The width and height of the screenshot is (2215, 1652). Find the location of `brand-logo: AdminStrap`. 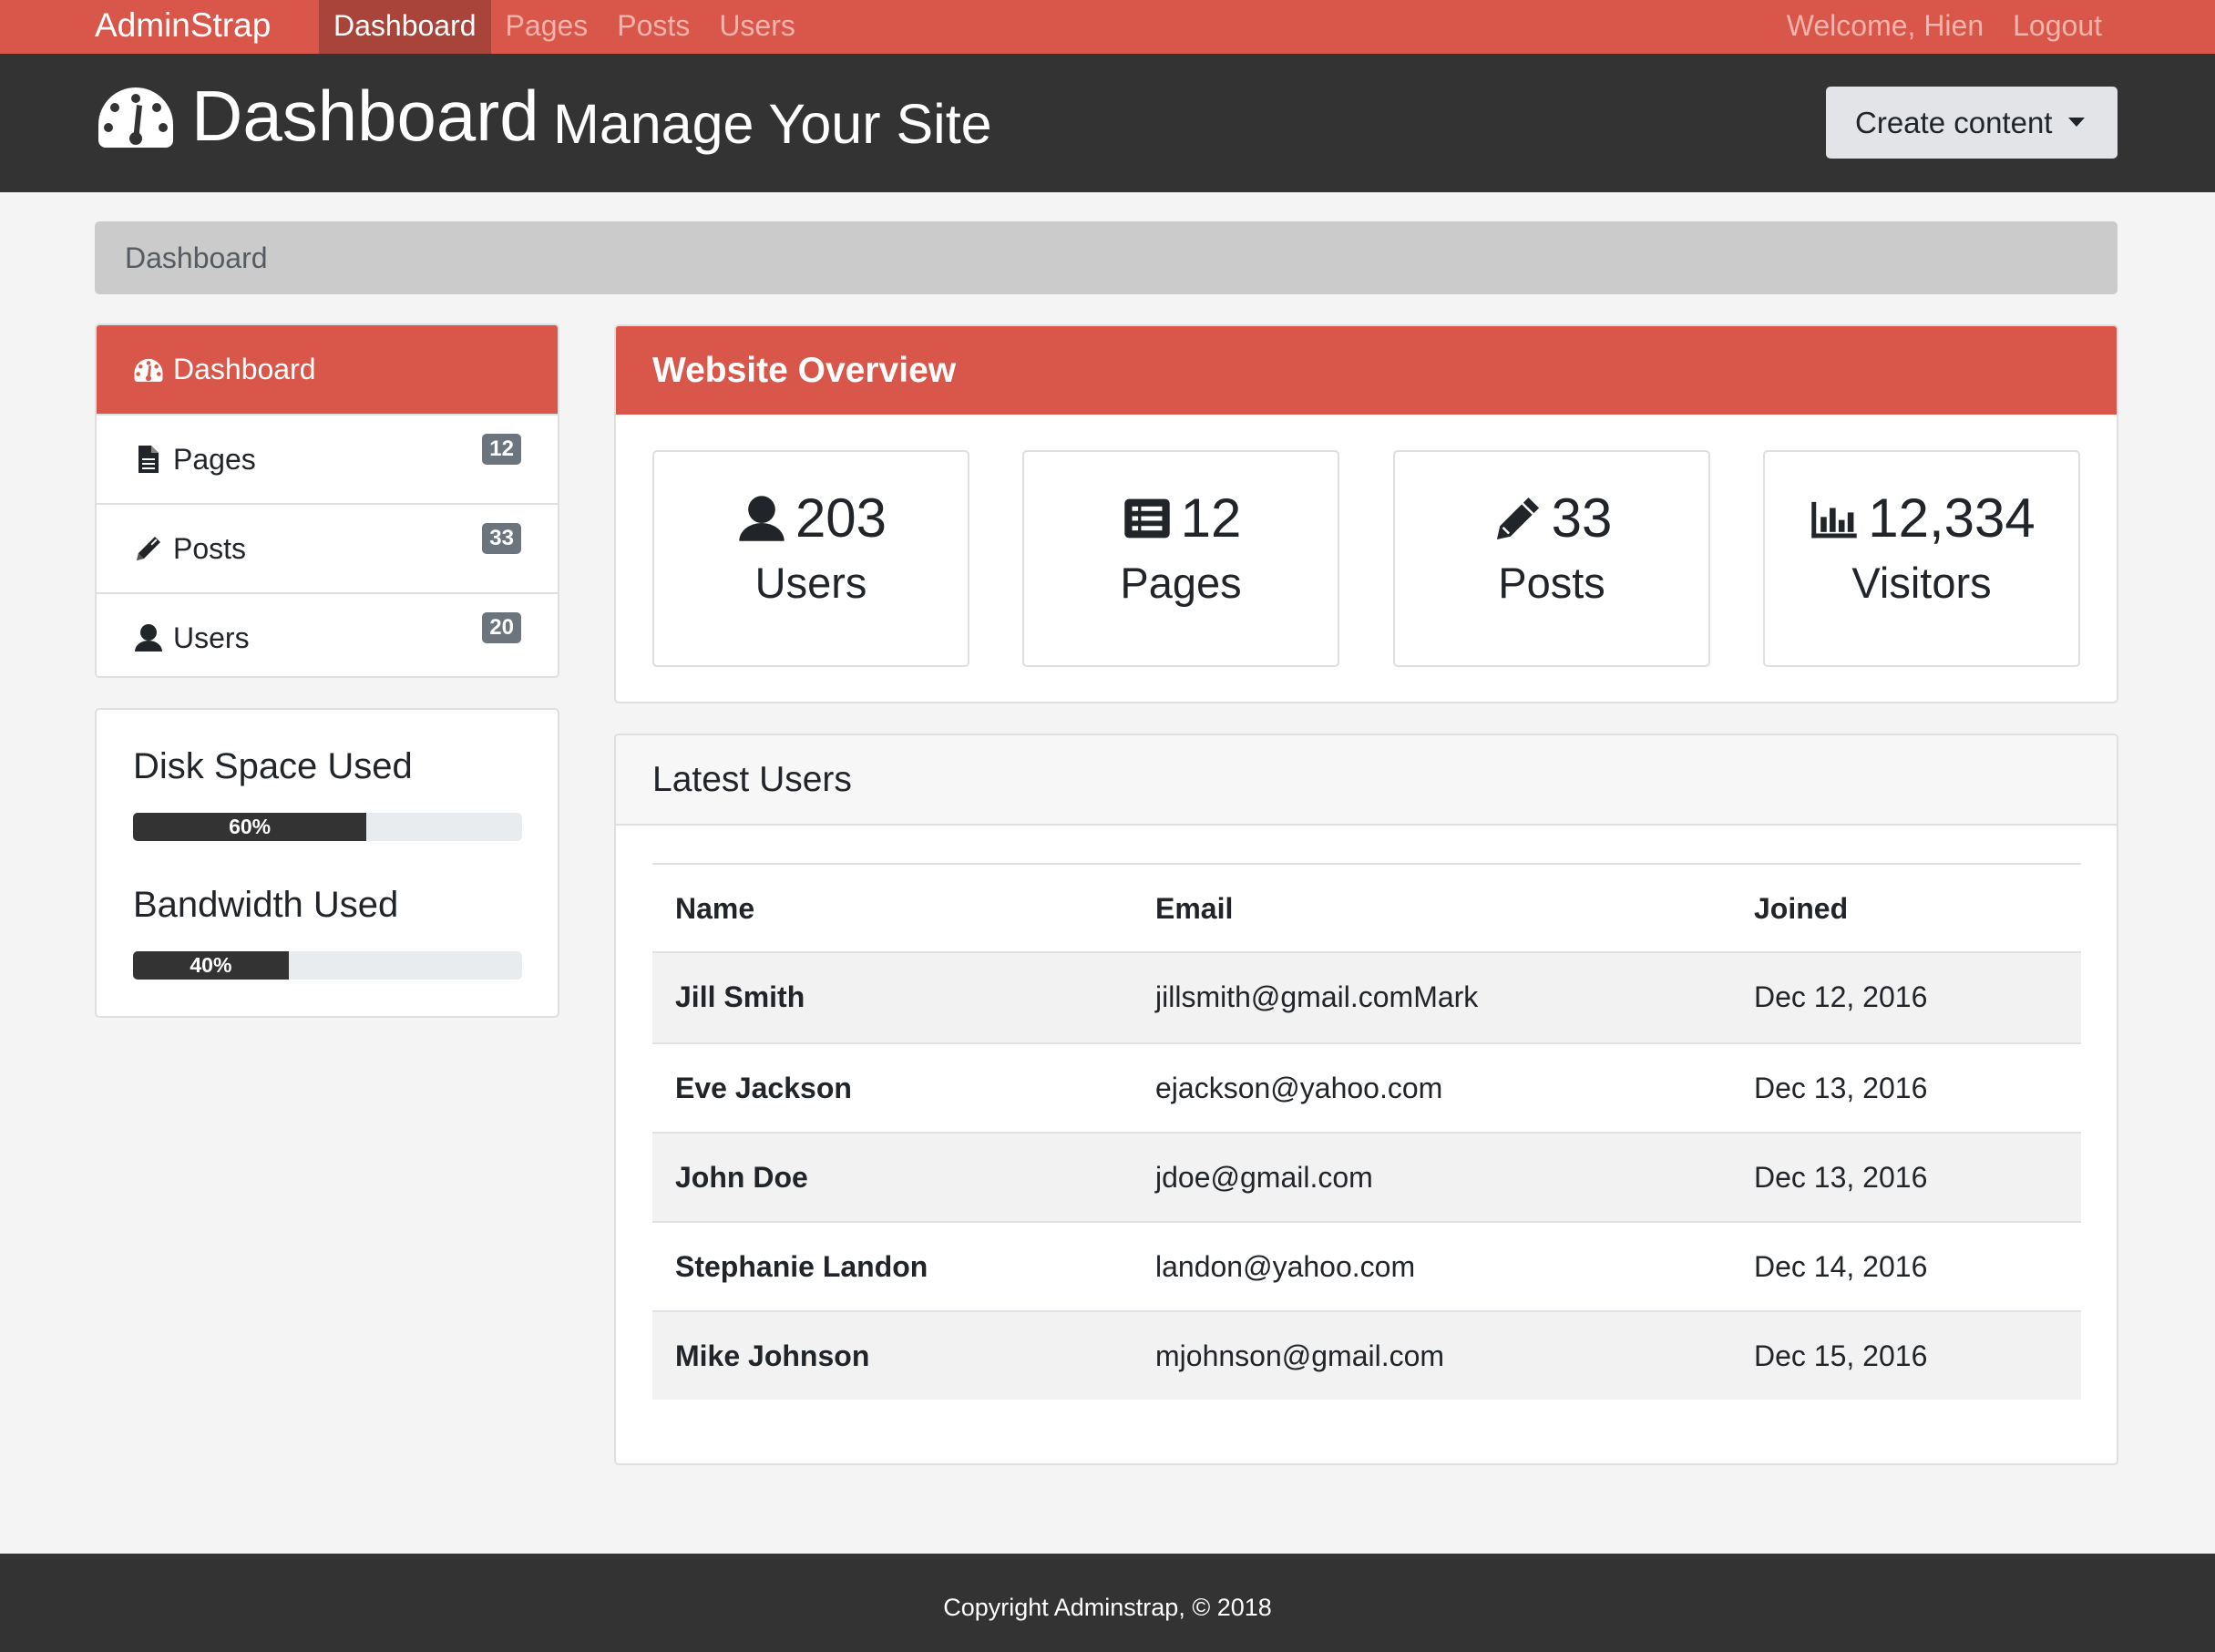

brand-logo: AdminStrap is located at coordinates (183, 27).